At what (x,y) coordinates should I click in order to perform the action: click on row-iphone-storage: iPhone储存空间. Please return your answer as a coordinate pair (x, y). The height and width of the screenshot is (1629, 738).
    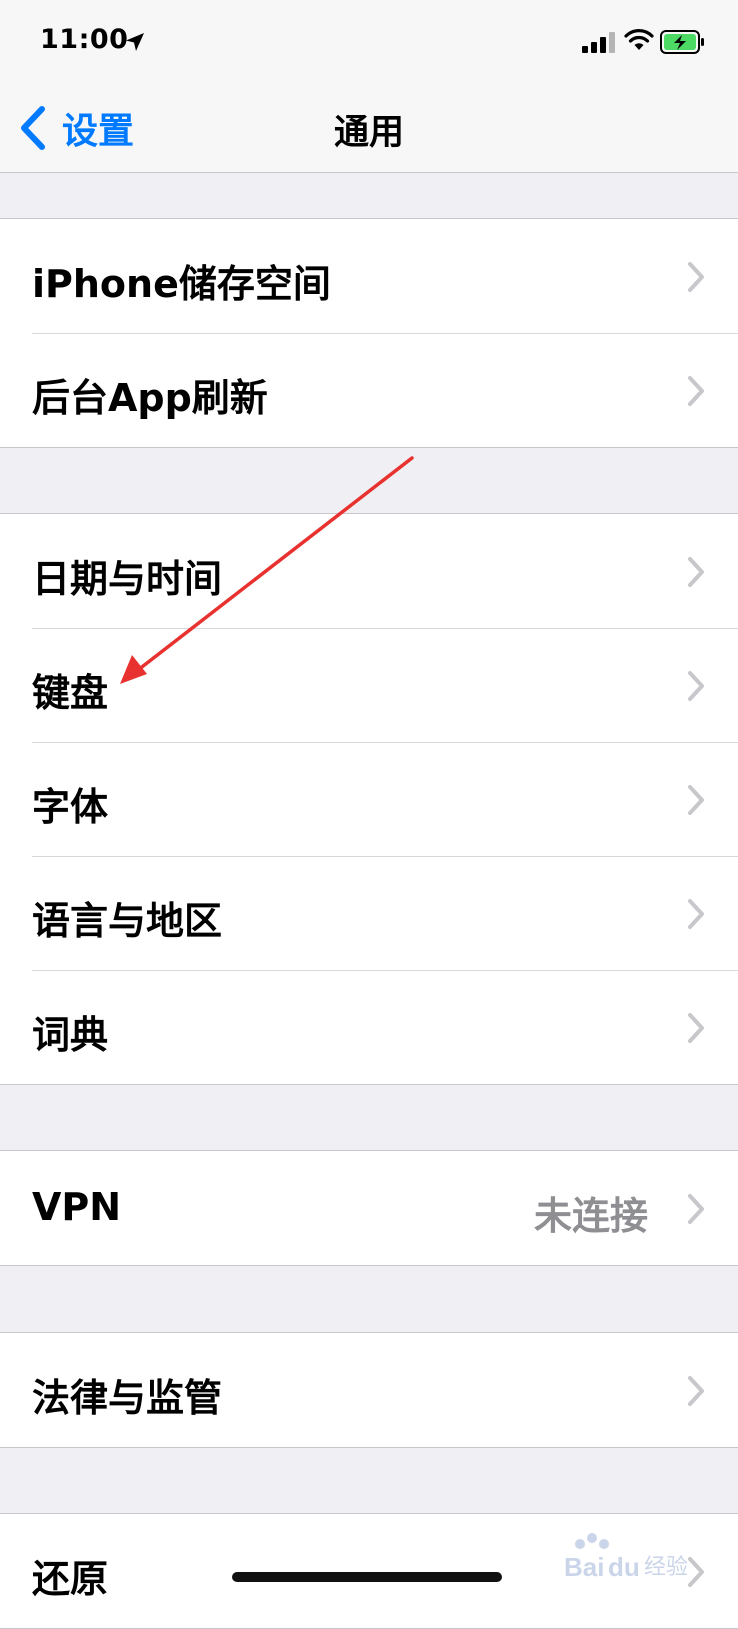
    Looking at the image, I should click on (369, 276).